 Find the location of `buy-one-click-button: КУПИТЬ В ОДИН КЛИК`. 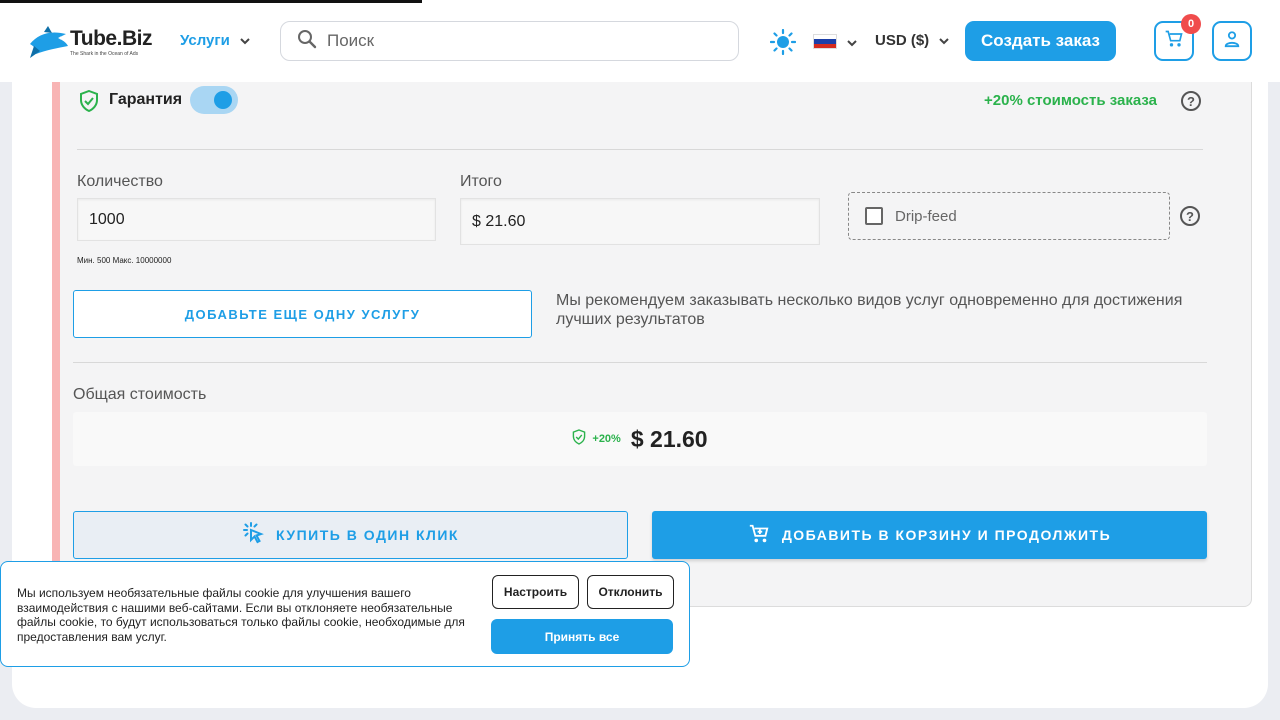

buy-one-click-button: КУПИТЬ В ОДИН КЛИК is located at coordinates (350, 535).